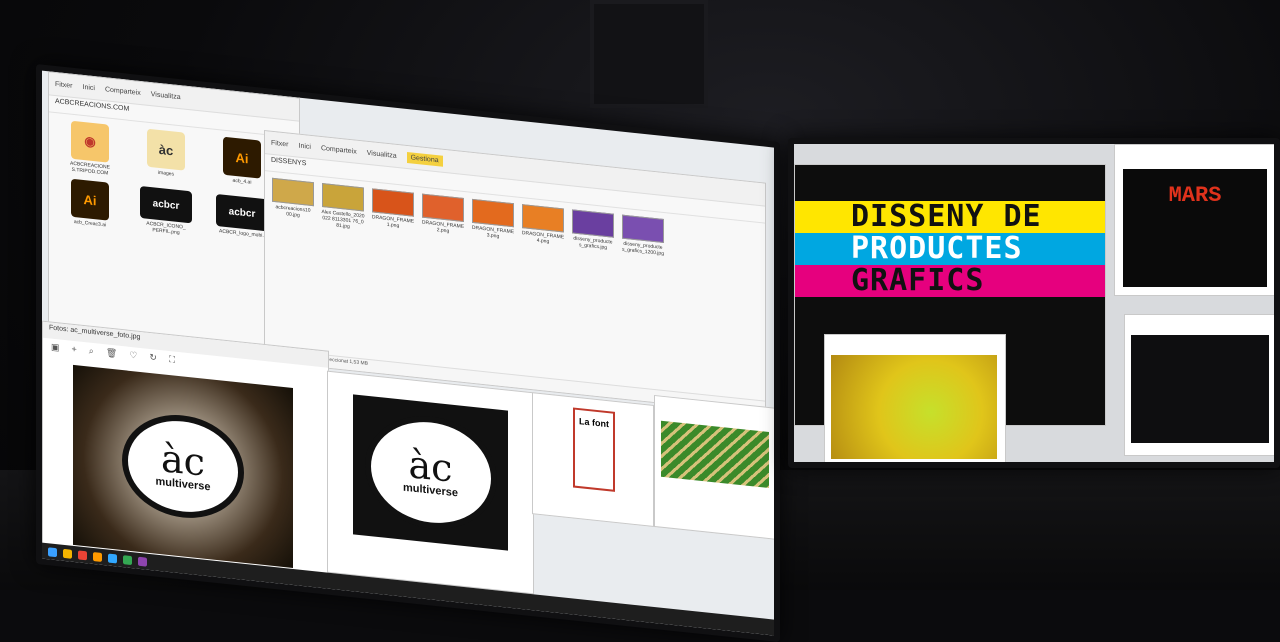  What do you see at coordinates (90, 223) in the screenshot?
I see `file-label: acb_Creac3.ai` at bounding box center [90, 223].